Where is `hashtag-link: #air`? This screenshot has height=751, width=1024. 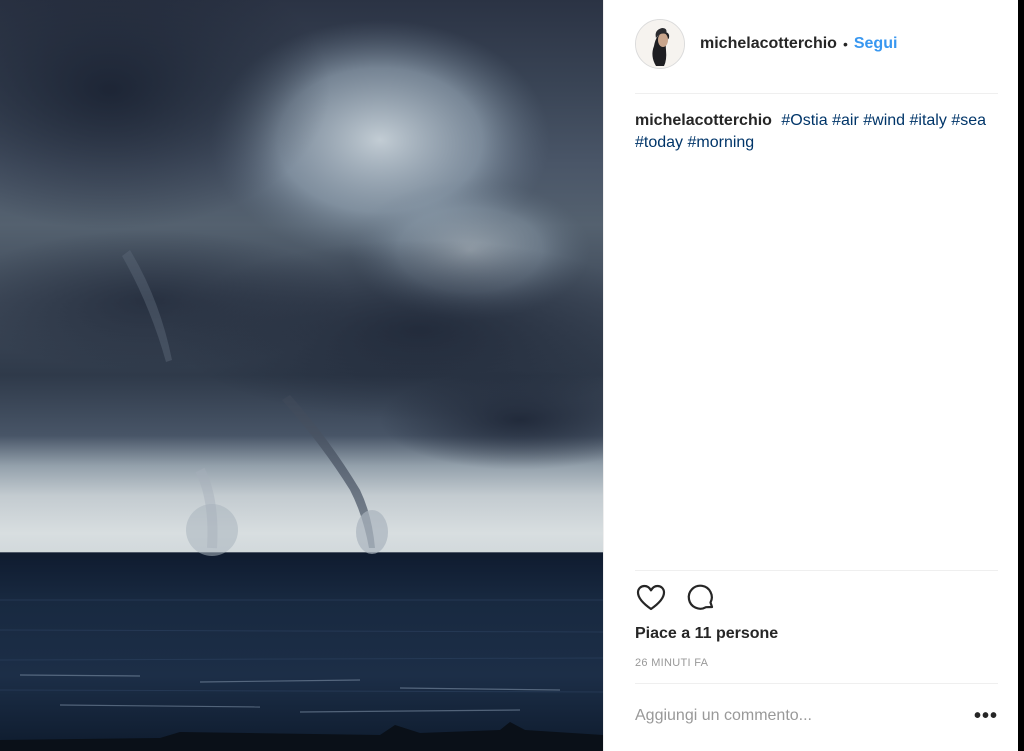 hashtag-link: #air is located at coordinates (845, 120).